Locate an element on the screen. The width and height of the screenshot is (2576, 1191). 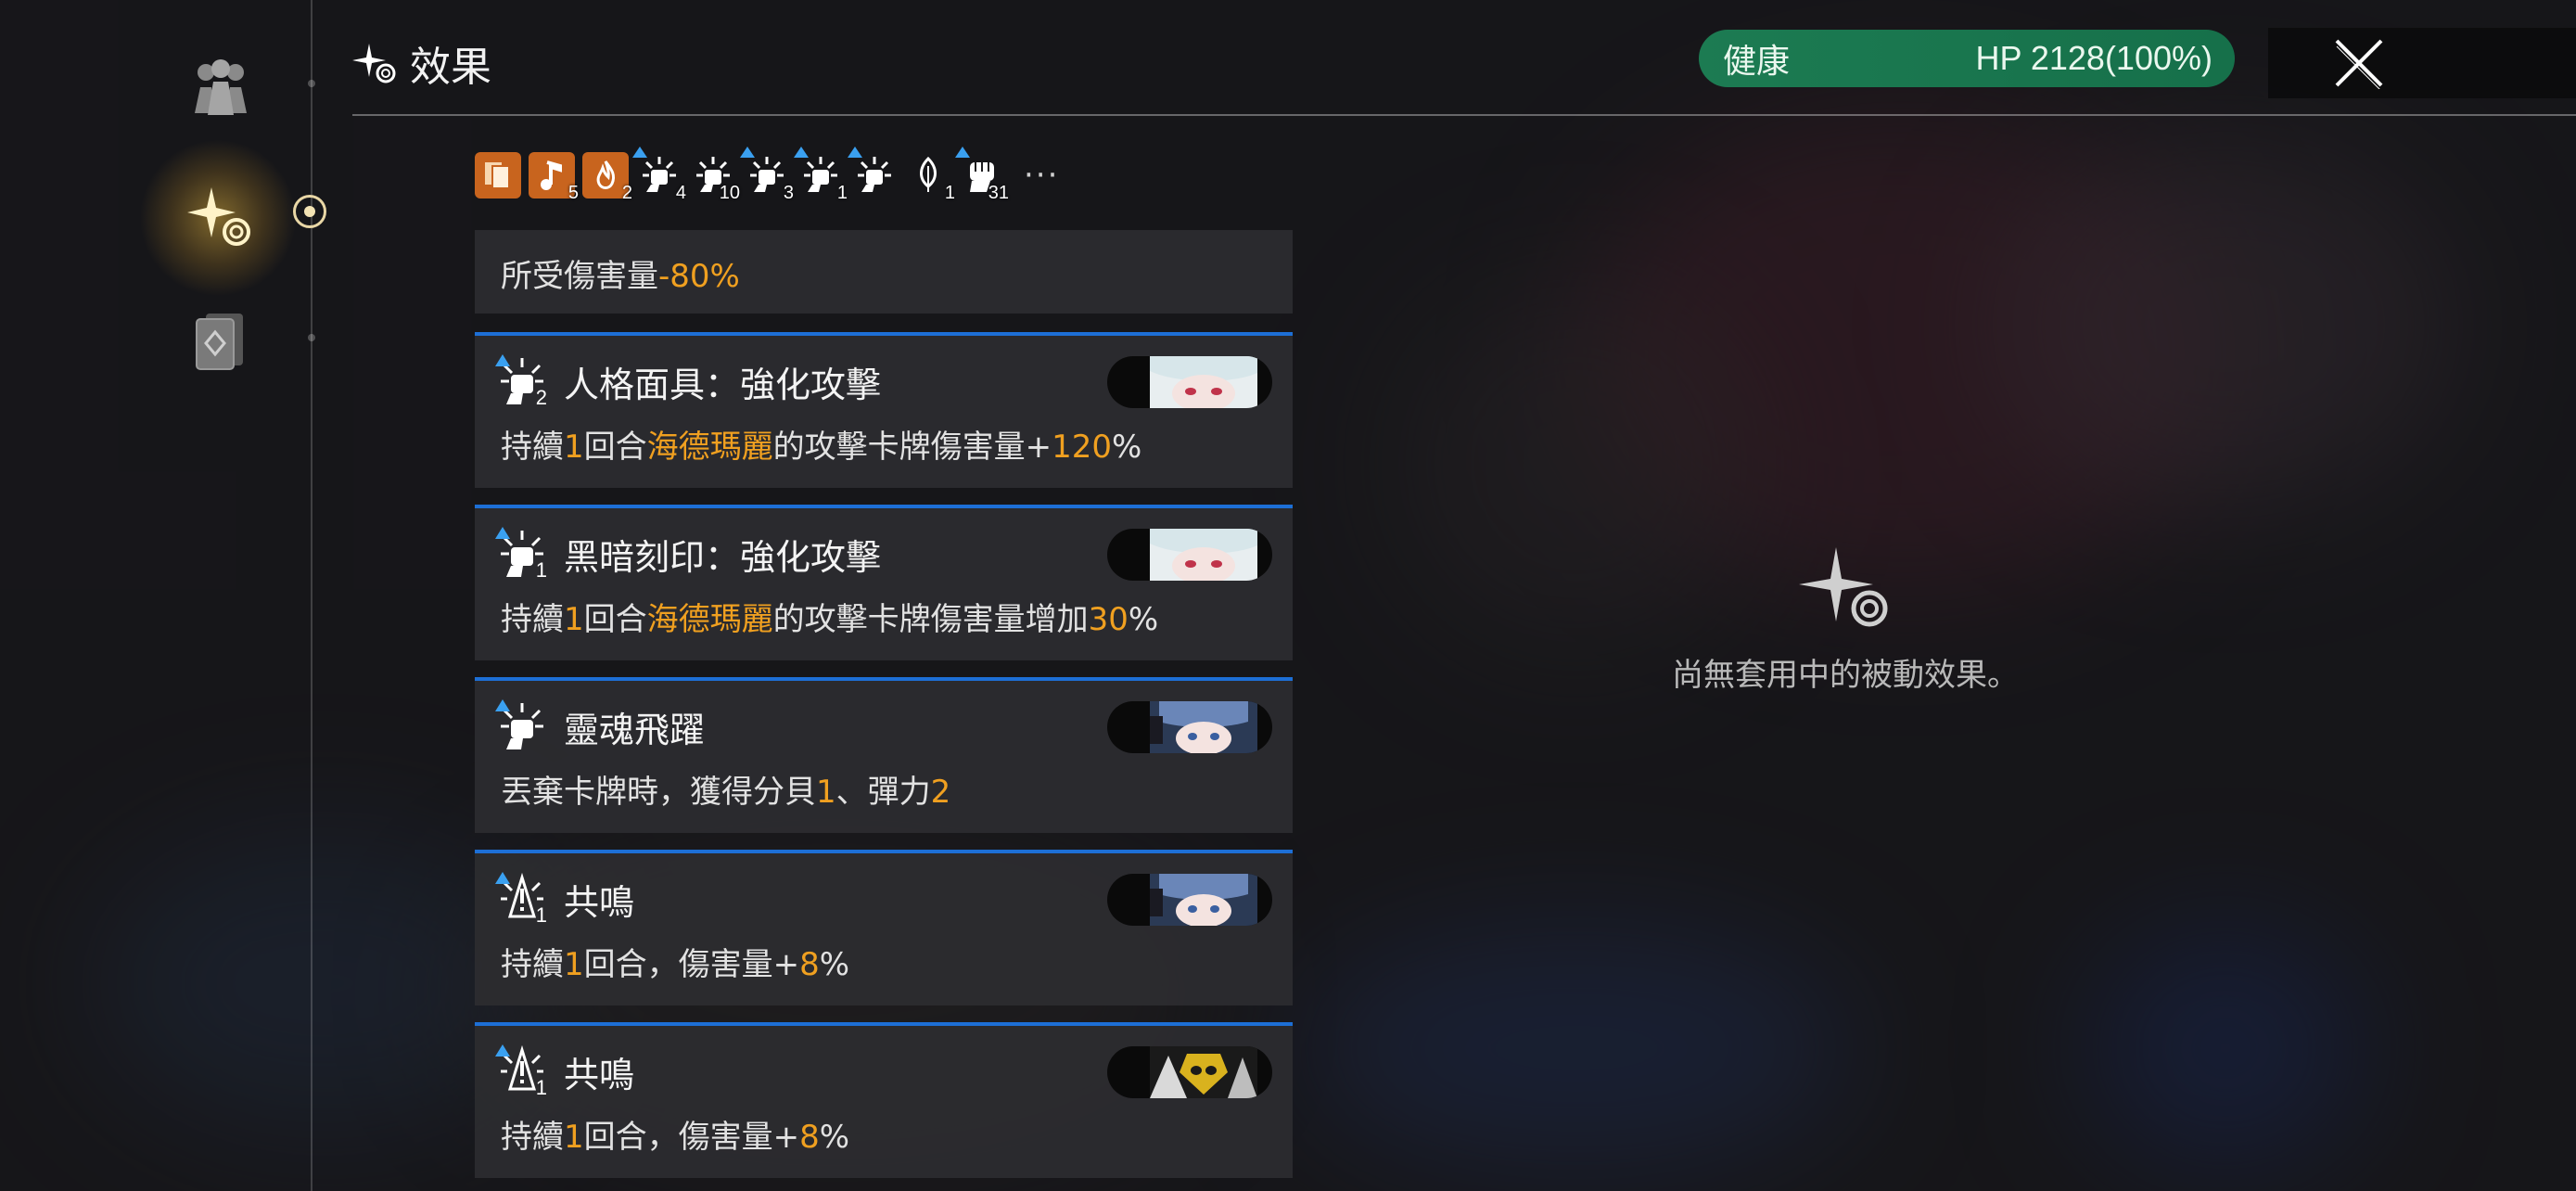
status-icon-strip: 5 2 4 10 3 1 1 31 ··· is located at coordinates (767, 175).